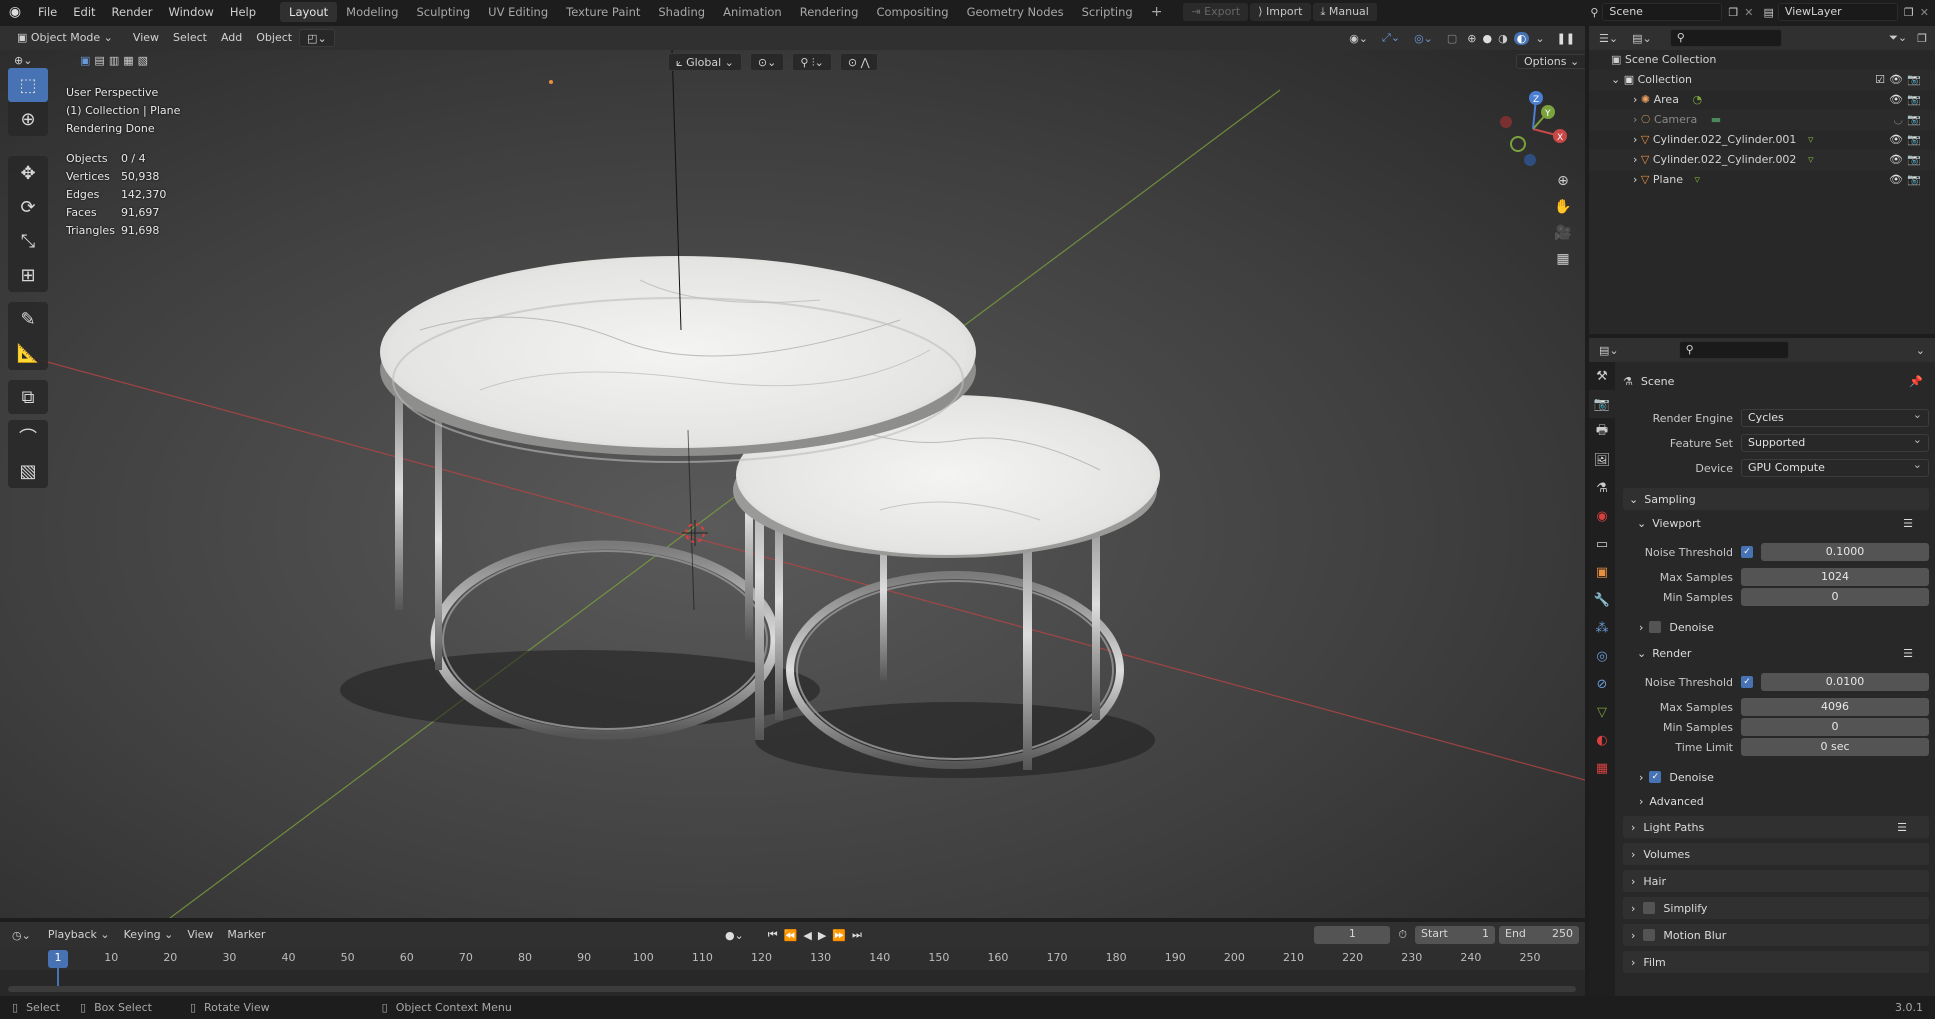 Image resolution: width=1935 pixels, height=1019 pixels. I want to click on marker-menu: Marker, so click(246, 935).